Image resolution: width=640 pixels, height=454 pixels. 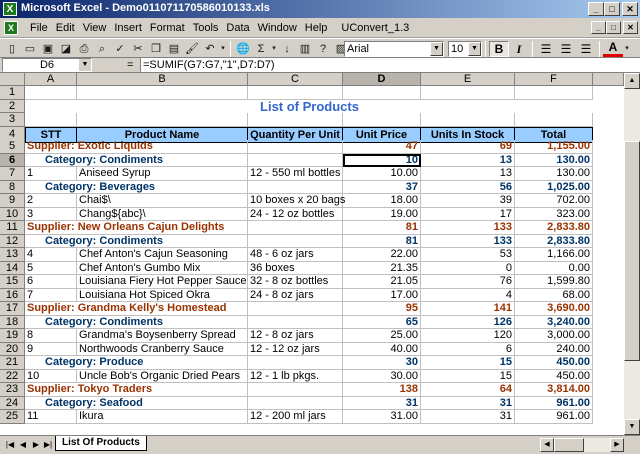 What do you see at coordinates (162, 349) in the screenshot?
I see `product-name-cell: Northwoods Cranberry Sauce` at bounding box center [162, 349].